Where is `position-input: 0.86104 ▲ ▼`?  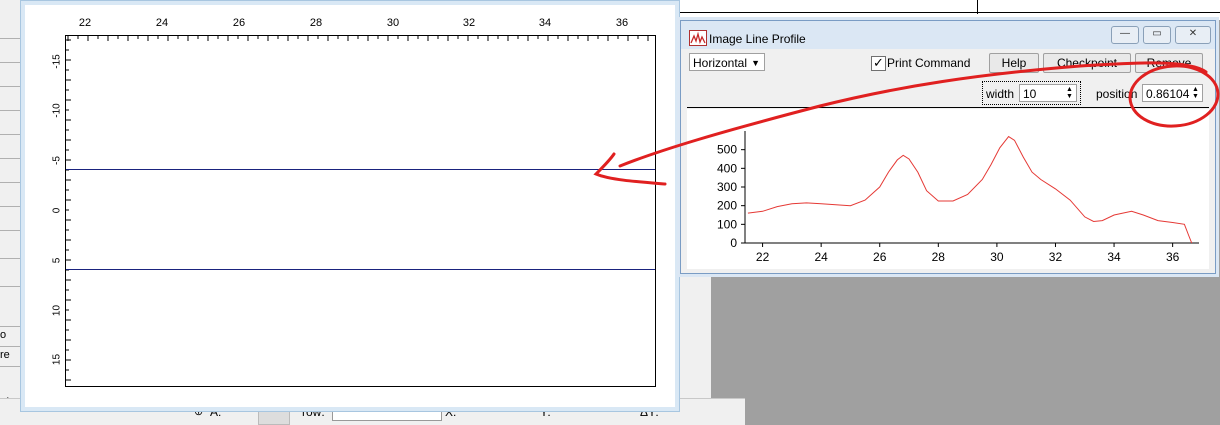 position-input: 0.86104 ▲ ▼ is located at coordinates (1172, 93).